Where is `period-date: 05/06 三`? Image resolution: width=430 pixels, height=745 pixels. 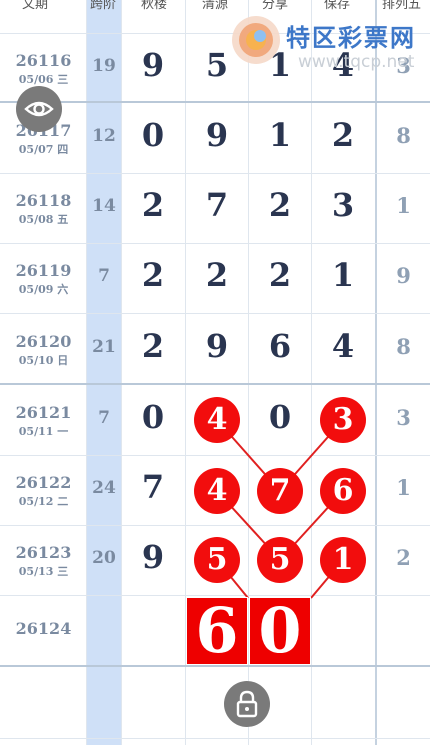 period-date: 05/06 三 is located at coordinates (43, 79).